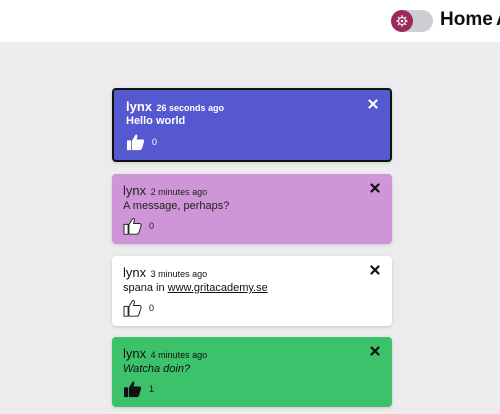 Image resolution: width=500 pixels, height=414 pixels. I want to click on message-header: lynx 3 minutes ago, so click(165, 273).